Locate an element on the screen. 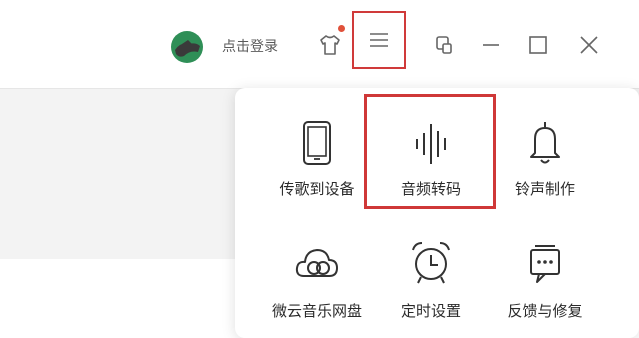  mini-mode-button is located at coordinates (444, 45).